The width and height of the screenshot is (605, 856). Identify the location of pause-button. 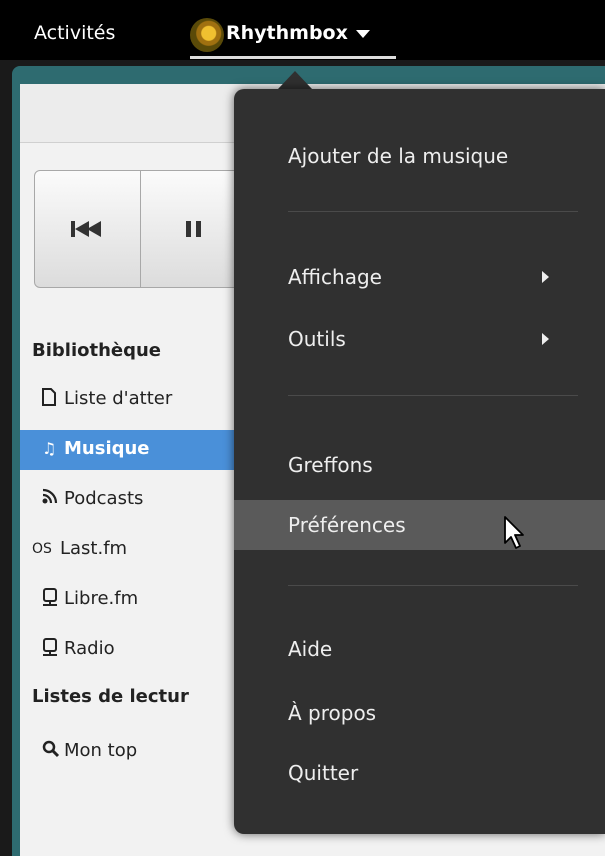
(194, 229).